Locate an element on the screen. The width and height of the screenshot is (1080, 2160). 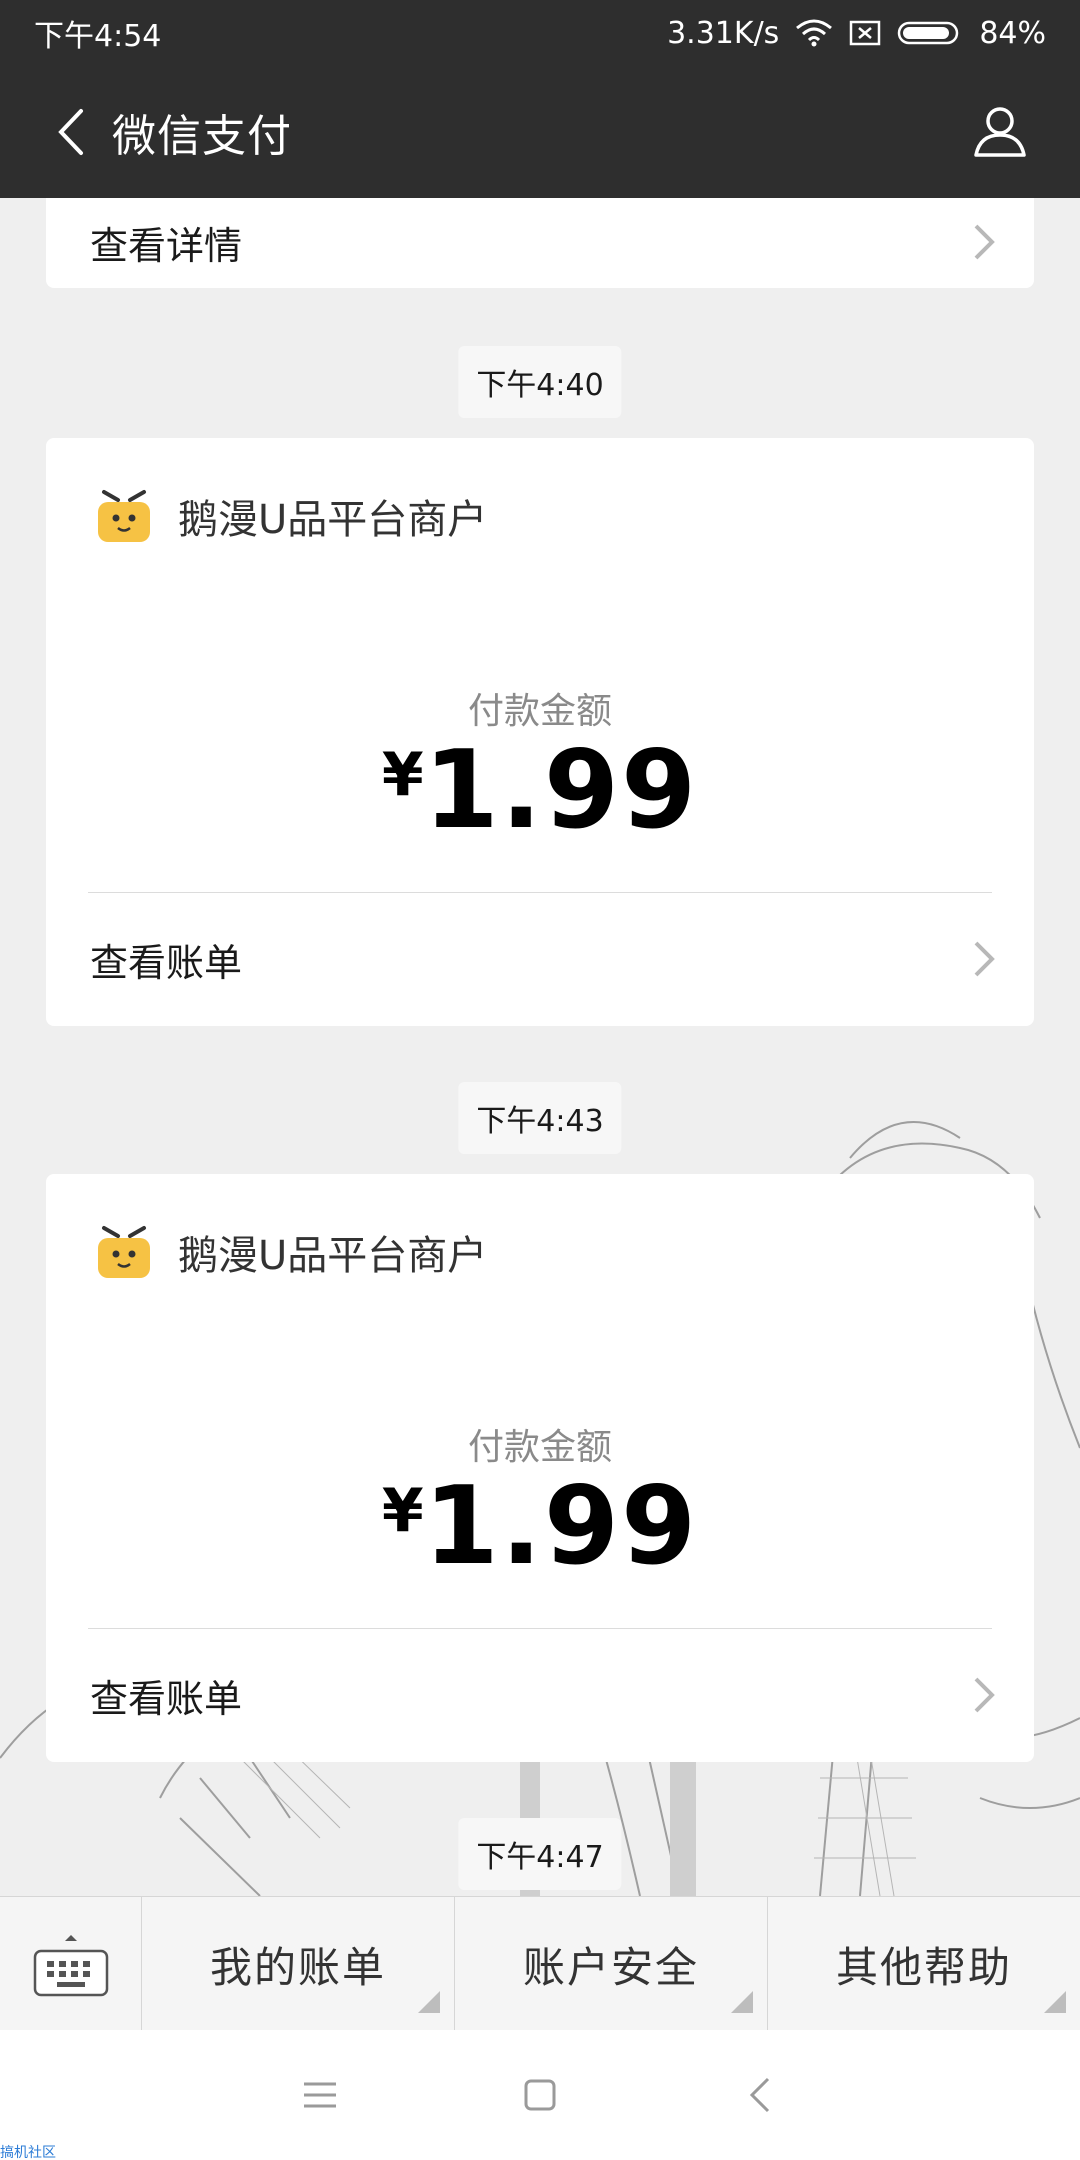
keyboard-toggle-button is located at coordinates (71, 1964).